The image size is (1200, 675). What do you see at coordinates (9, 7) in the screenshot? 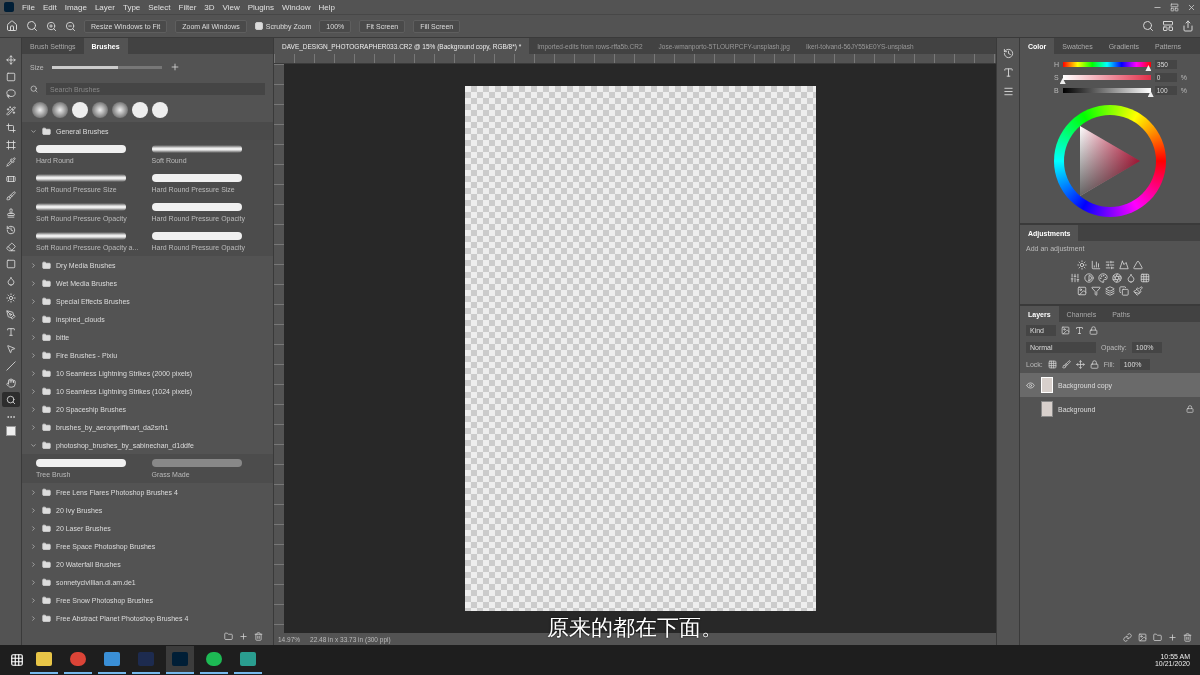
I see `app-logo-icon` at bounding box center [9, 7].